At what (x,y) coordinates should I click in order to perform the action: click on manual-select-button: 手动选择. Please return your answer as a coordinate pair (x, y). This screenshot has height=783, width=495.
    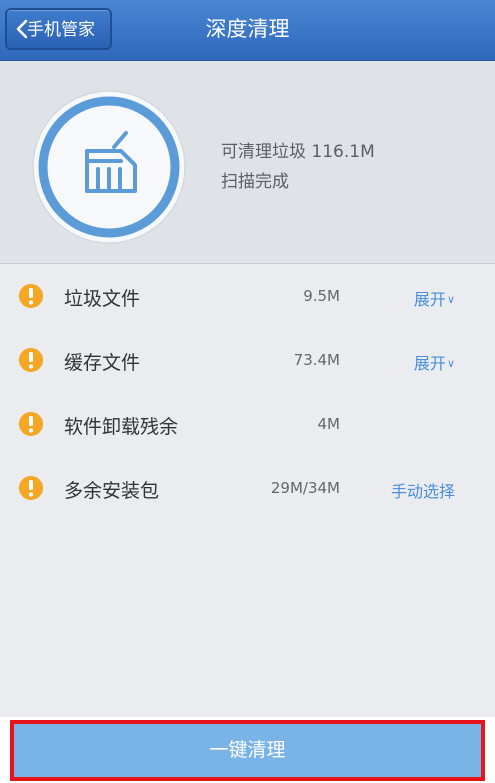
    Looking at the image, I should click on (423, 490).